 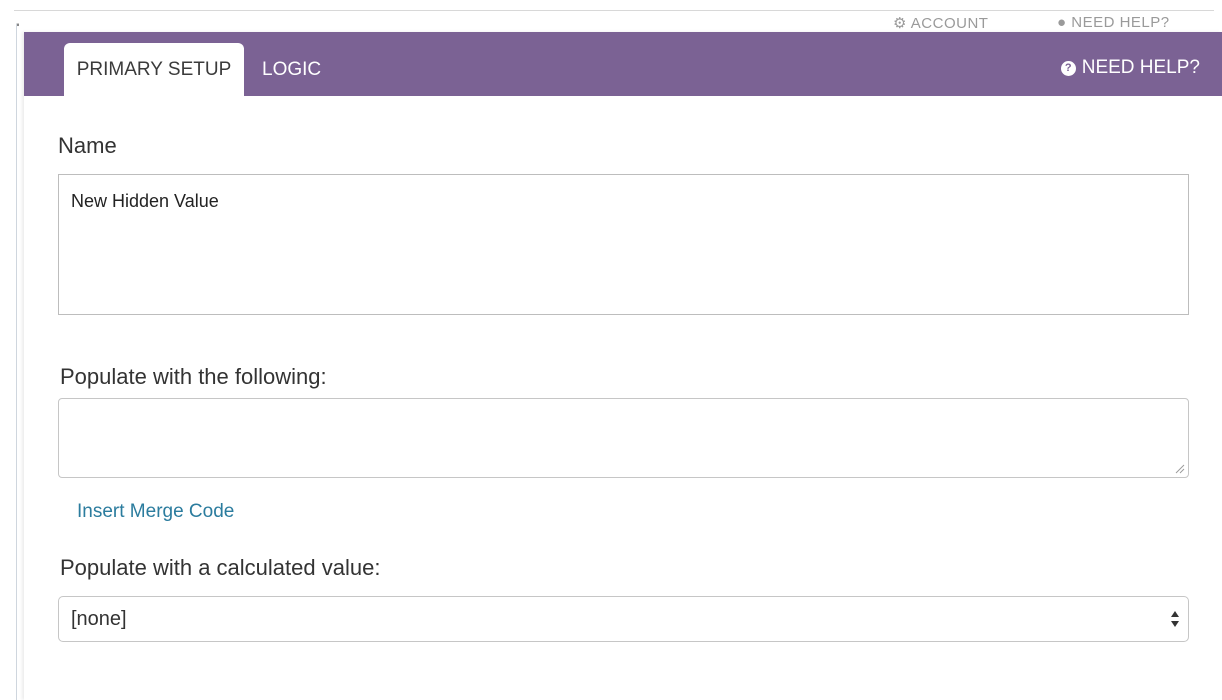 I want to click on calculated-value-label: Populate with a calculated value:, so click(x=220, y=567).